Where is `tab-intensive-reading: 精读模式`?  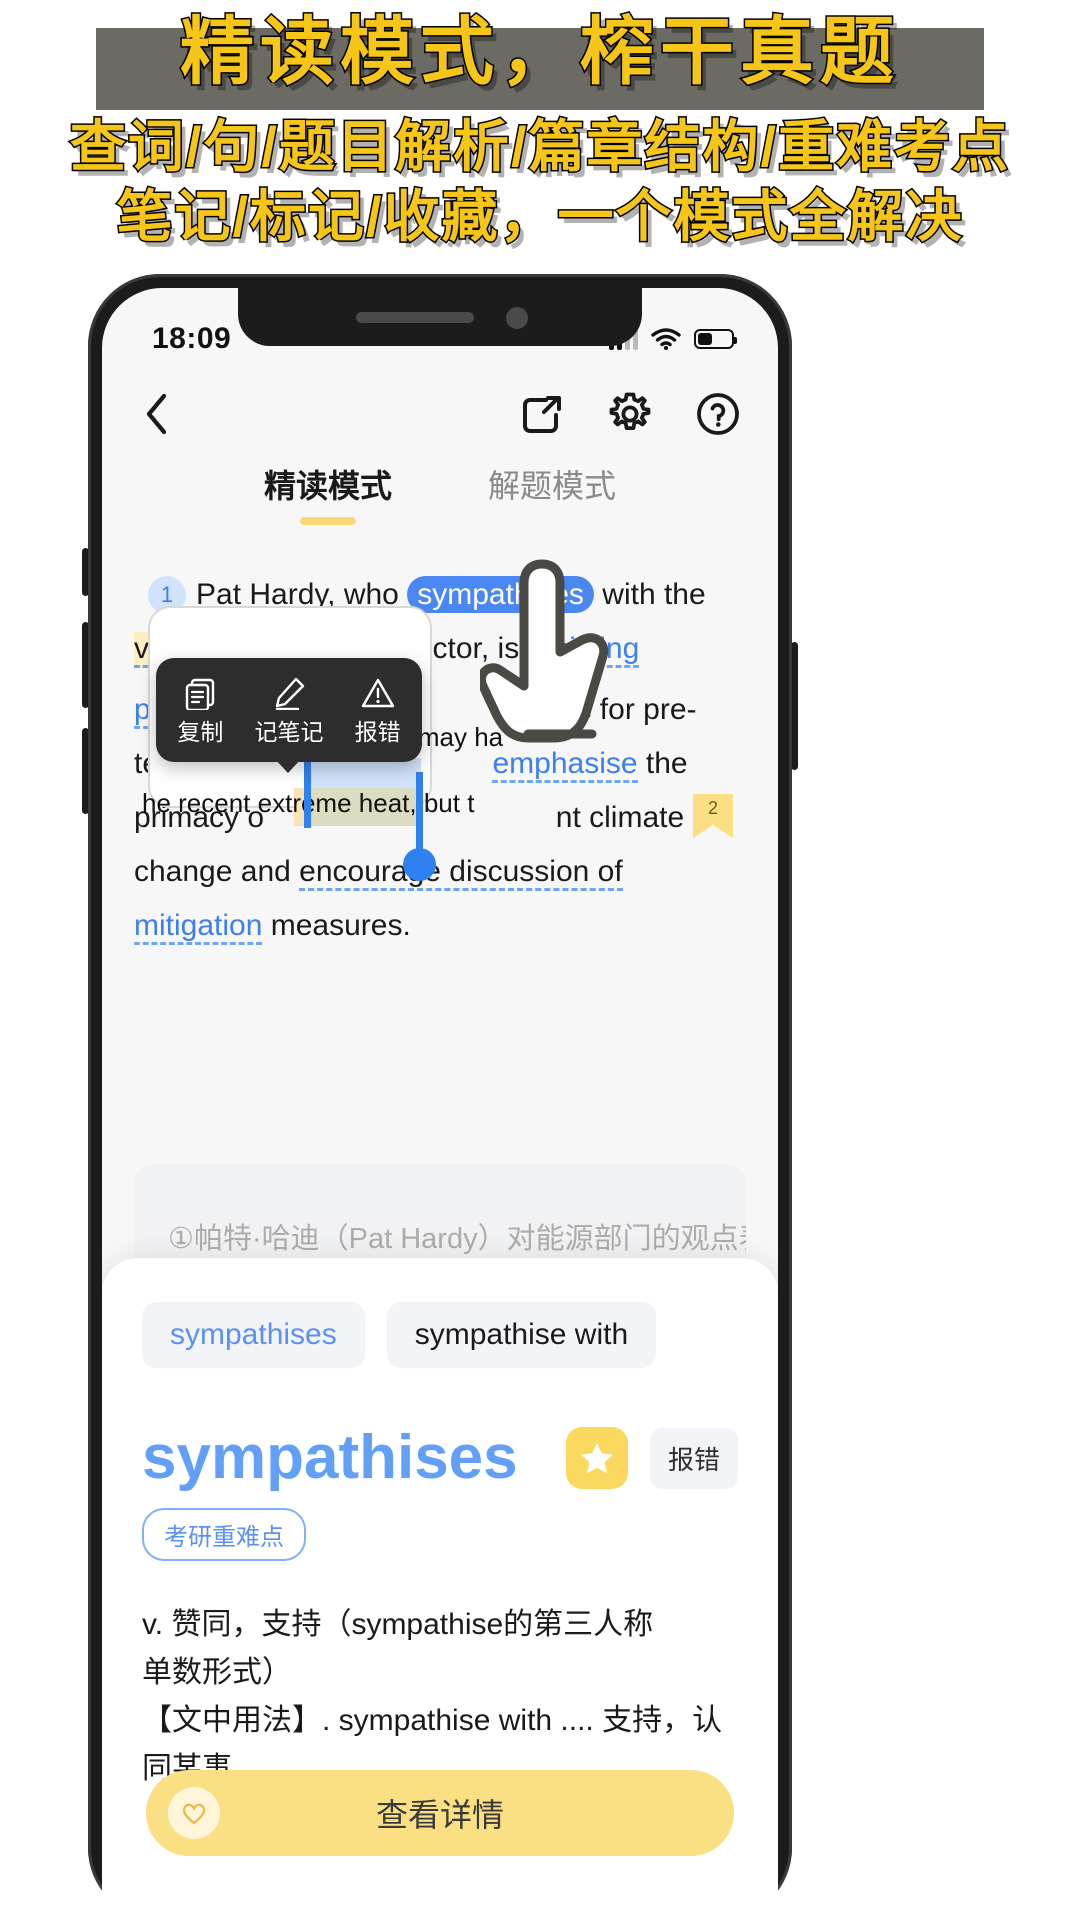
tab-intensive-reading: 精读模式 is located at coordinates (328, 494).